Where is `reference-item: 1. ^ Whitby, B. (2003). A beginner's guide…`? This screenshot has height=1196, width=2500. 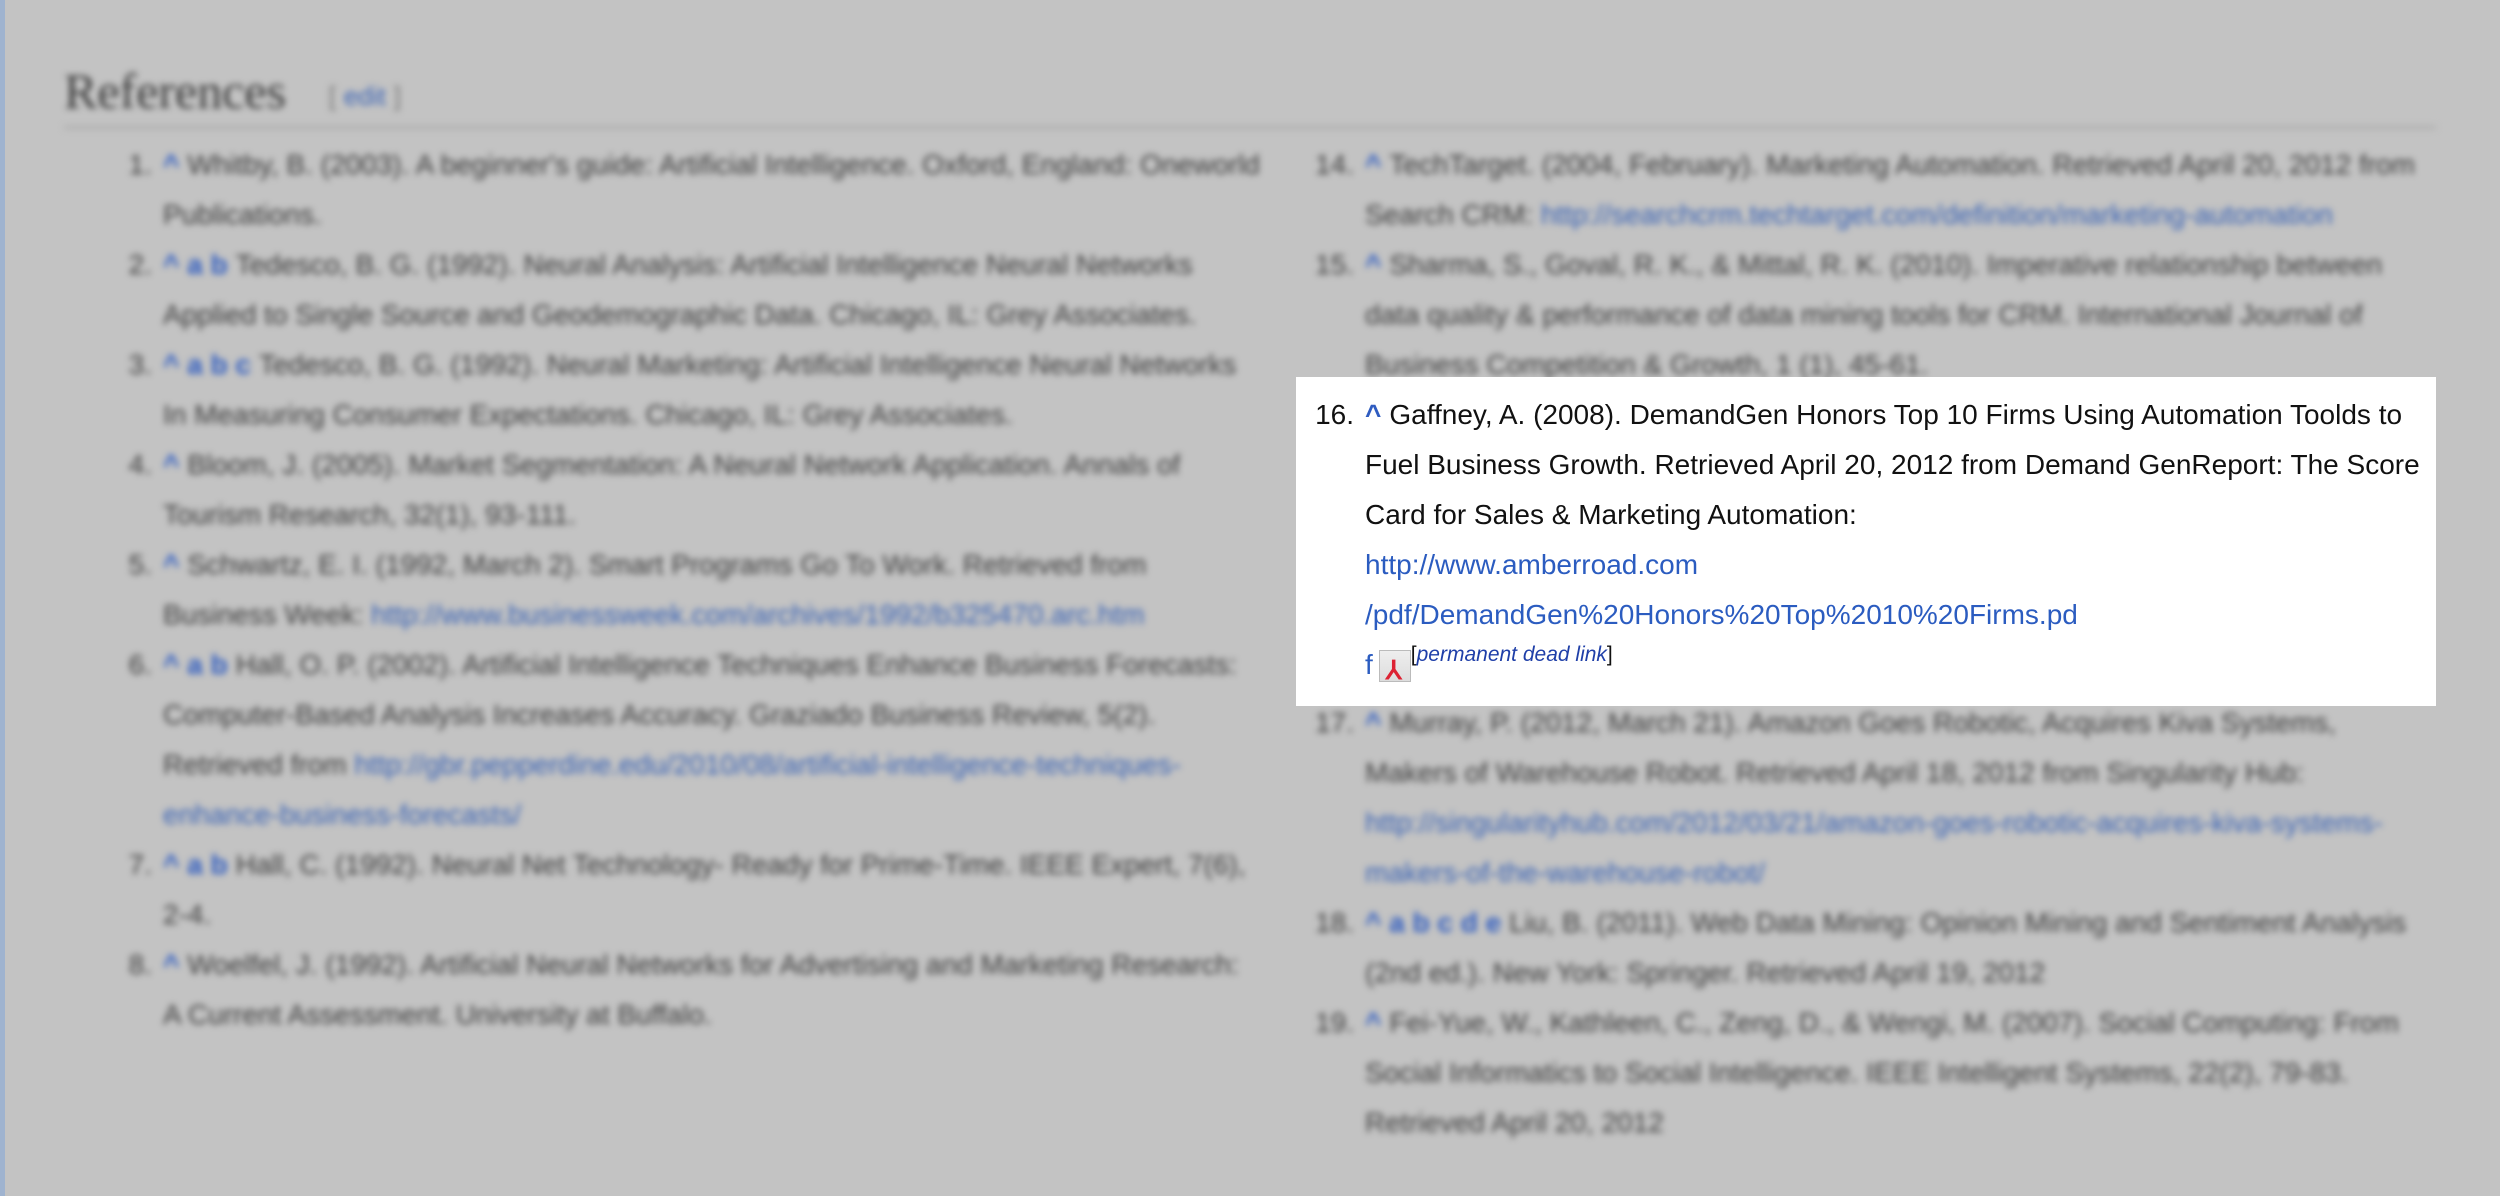 reference-item: 1. ^ Whitby, B. (2003). A beginner's guide… is located at coordinates (685, 190).